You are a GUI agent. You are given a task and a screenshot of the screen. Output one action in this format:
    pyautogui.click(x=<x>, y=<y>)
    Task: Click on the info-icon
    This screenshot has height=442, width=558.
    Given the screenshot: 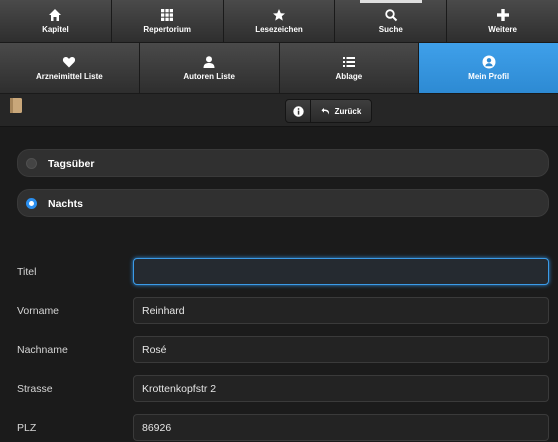 What is the action you would take?
    pyautogui.click(x=298, y=111)
    